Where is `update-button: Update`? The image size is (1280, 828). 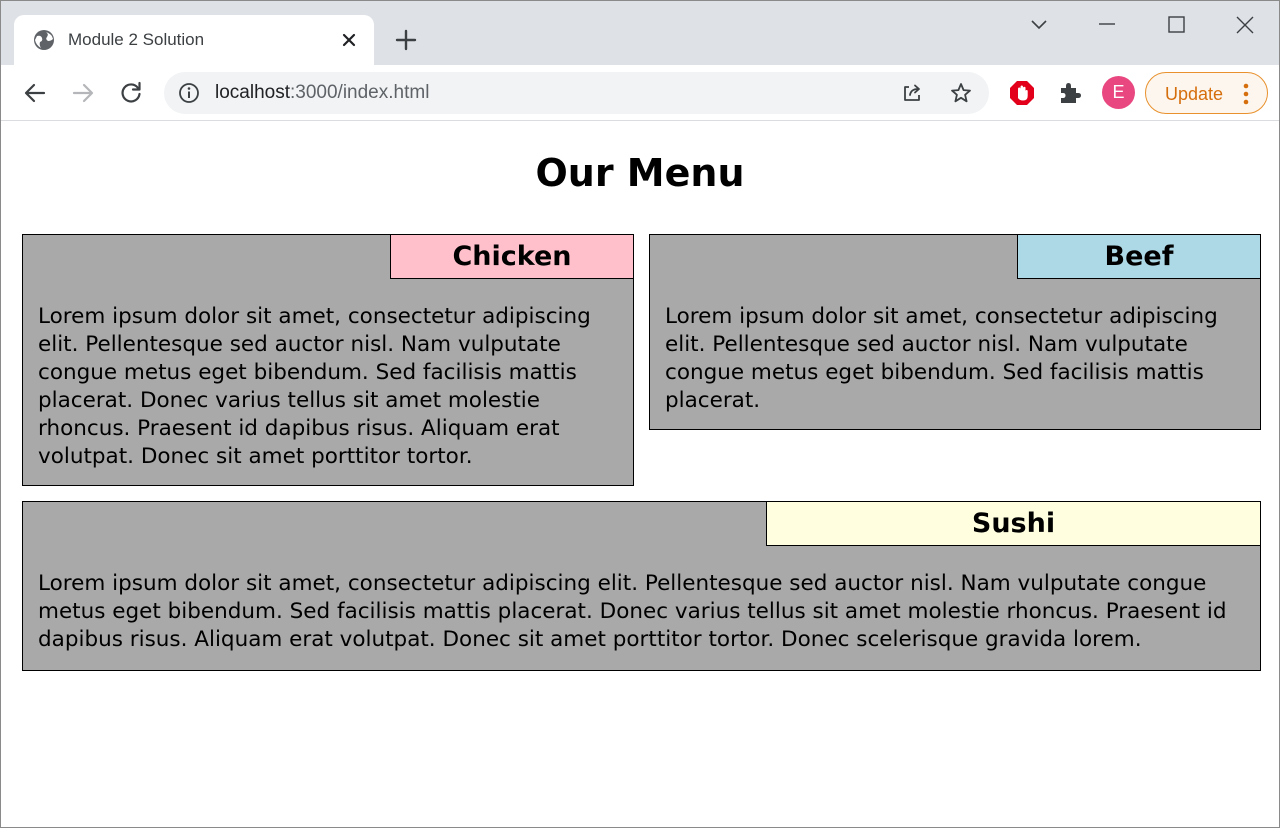 update-button: Update is located at coordinates (1206, 93).